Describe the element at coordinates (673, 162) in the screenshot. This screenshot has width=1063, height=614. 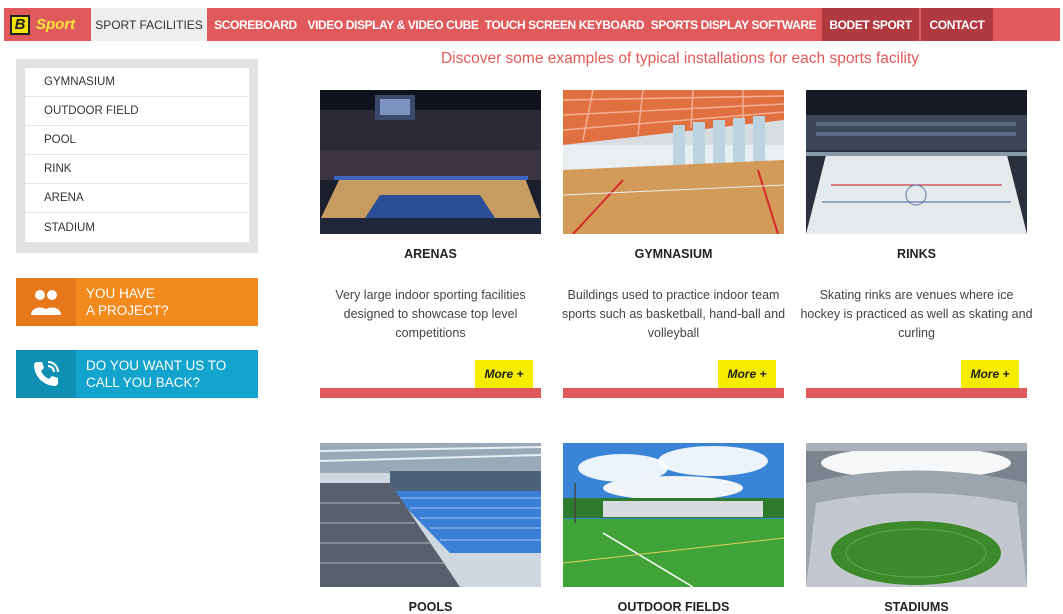
I see `gymnasium-photo` at that location.